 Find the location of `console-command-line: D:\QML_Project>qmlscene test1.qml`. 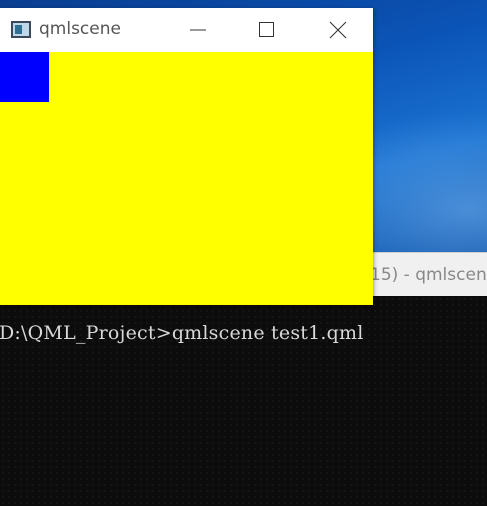

console-command-line: D:\QML_Project>qmlscene test1.qml is located at coordinates (182, 333).